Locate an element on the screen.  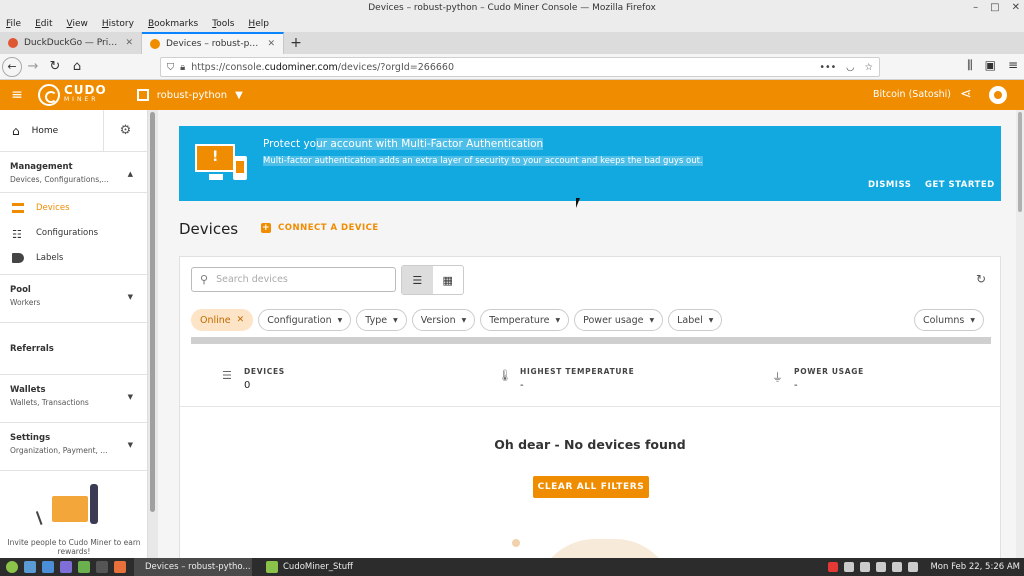
menu-file: File is located at coordinates (13, 24).